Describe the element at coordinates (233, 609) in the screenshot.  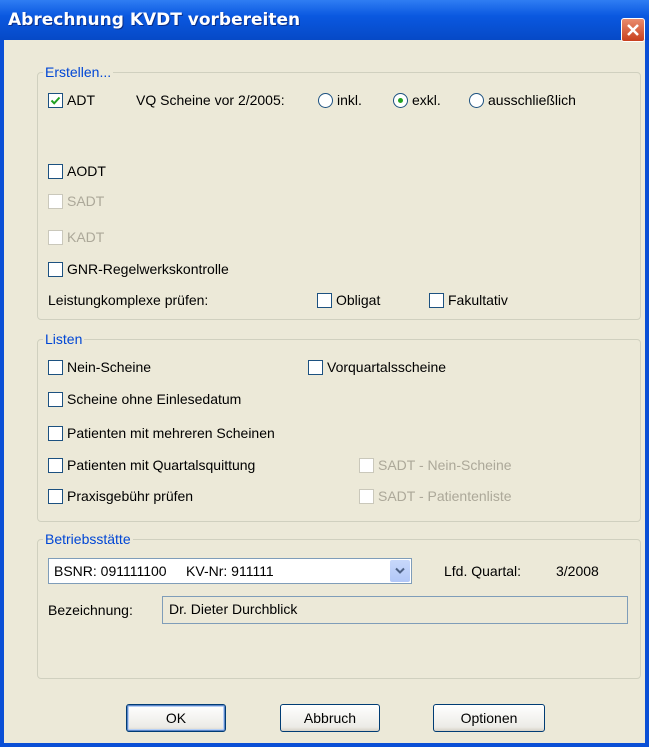
I see `bezeichnung-value: Dr. Dieter Durchblick` at that location.